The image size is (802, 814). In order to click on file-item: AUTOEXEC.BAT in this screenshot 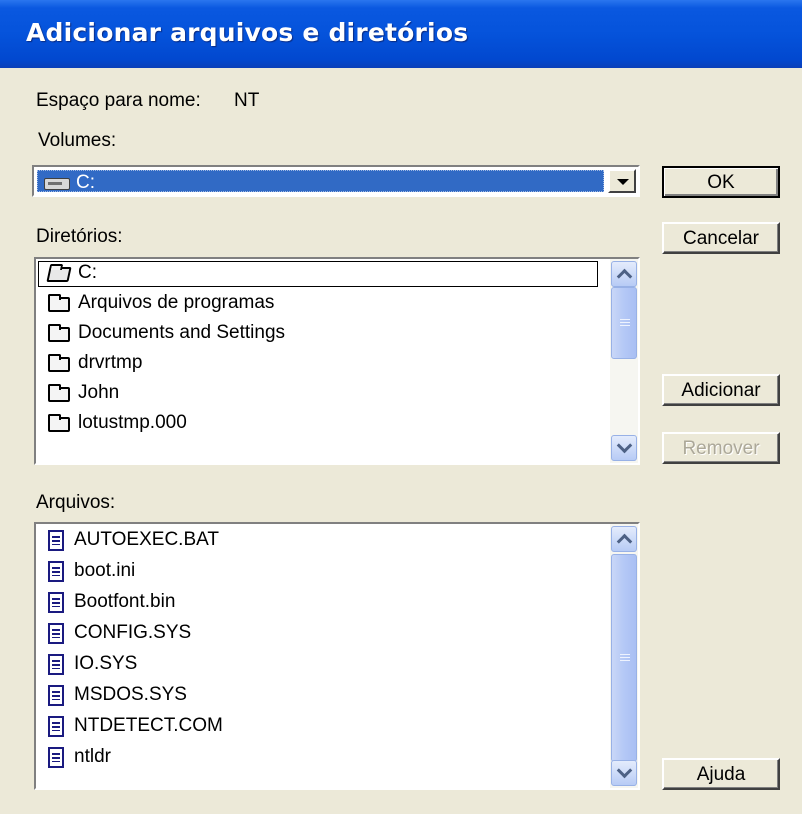, I will do `click(321, 541)`.